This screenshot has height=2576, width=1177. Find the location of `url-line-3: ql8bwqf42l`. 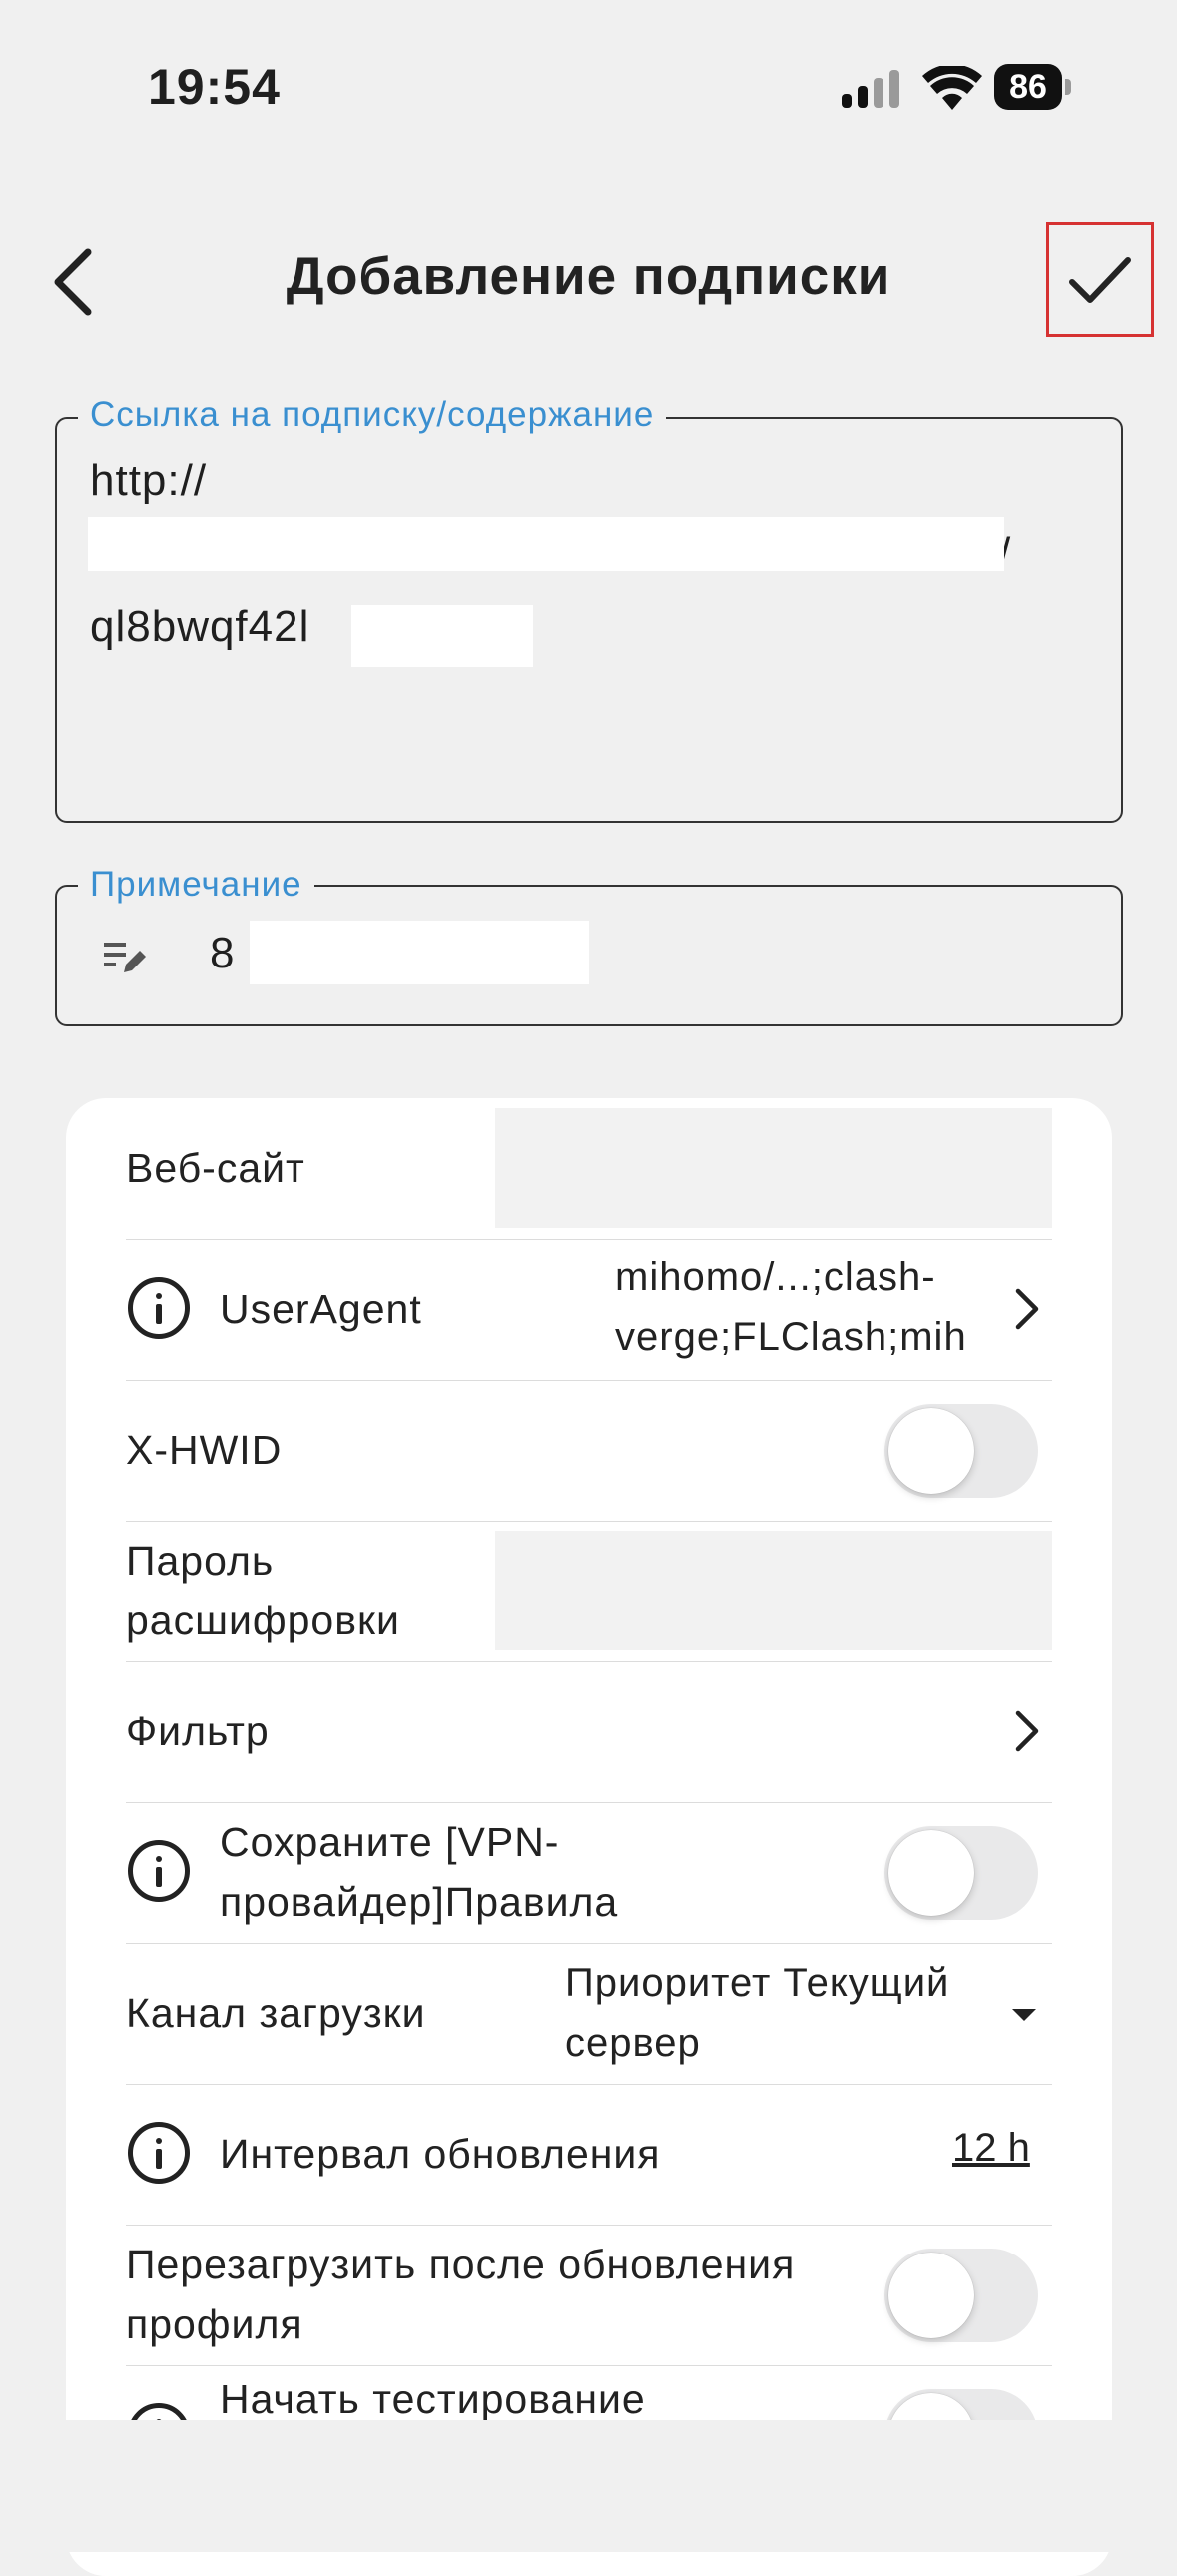

url-line-3: ql8bwqf42l is located at coordinates (200, 626).